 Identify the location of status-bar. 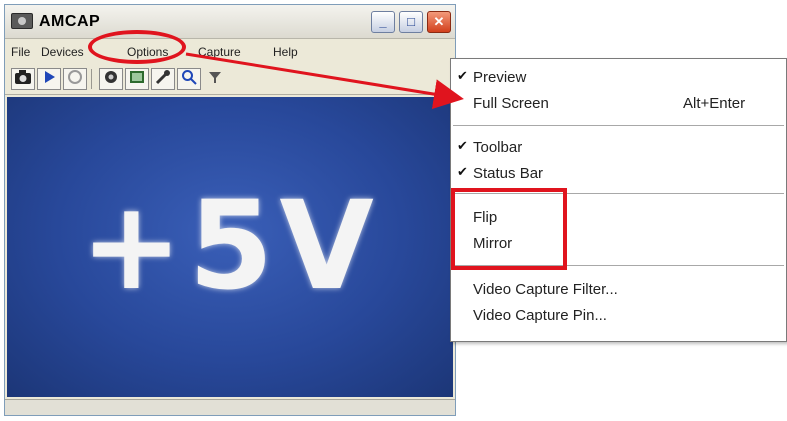
(230, 407).